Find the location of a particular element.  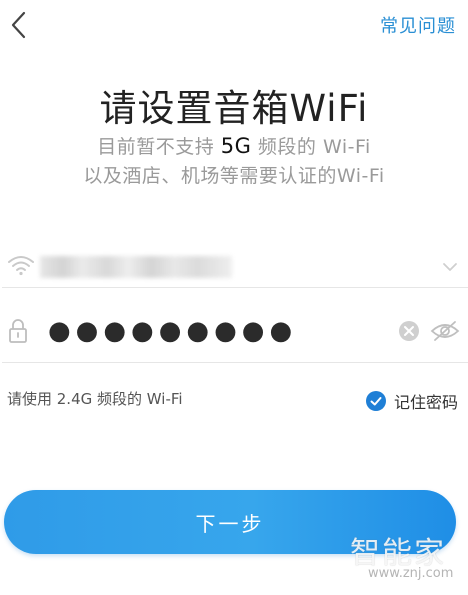

clear-icon is located at coordinates (409, 331).